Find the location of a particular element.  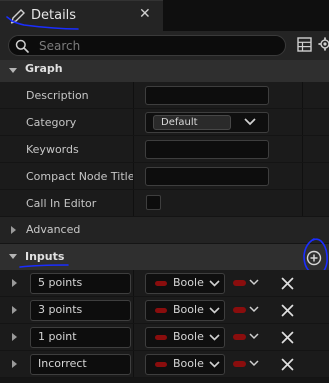

keywords-field is located at coordinates (207, 149).